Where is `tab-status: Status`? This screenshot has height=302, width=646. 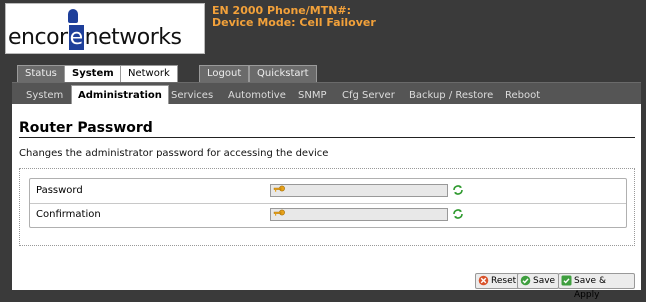
tab-status: Status is located at coordinates (41, 73).